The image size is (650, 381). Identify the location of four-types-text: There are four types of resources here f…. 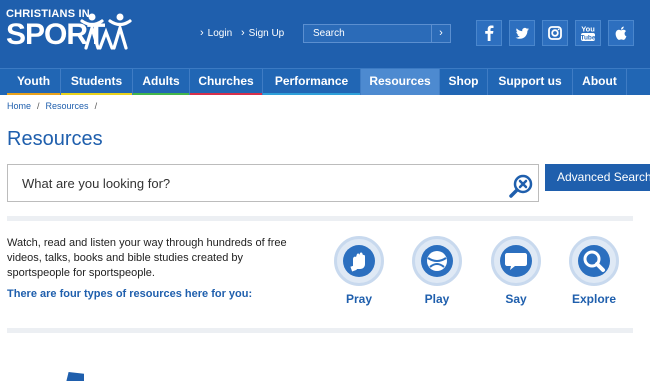
(130, 294).